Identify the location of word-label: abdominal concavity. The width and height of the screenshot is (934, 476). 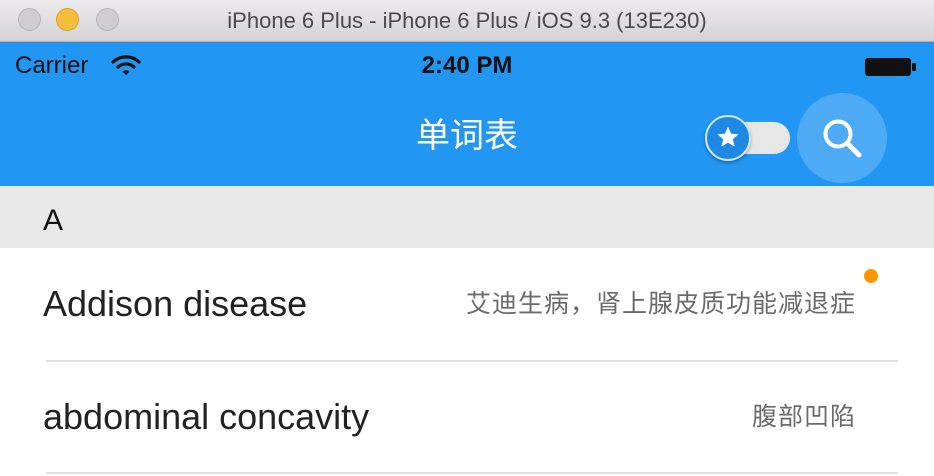
(206, 416).